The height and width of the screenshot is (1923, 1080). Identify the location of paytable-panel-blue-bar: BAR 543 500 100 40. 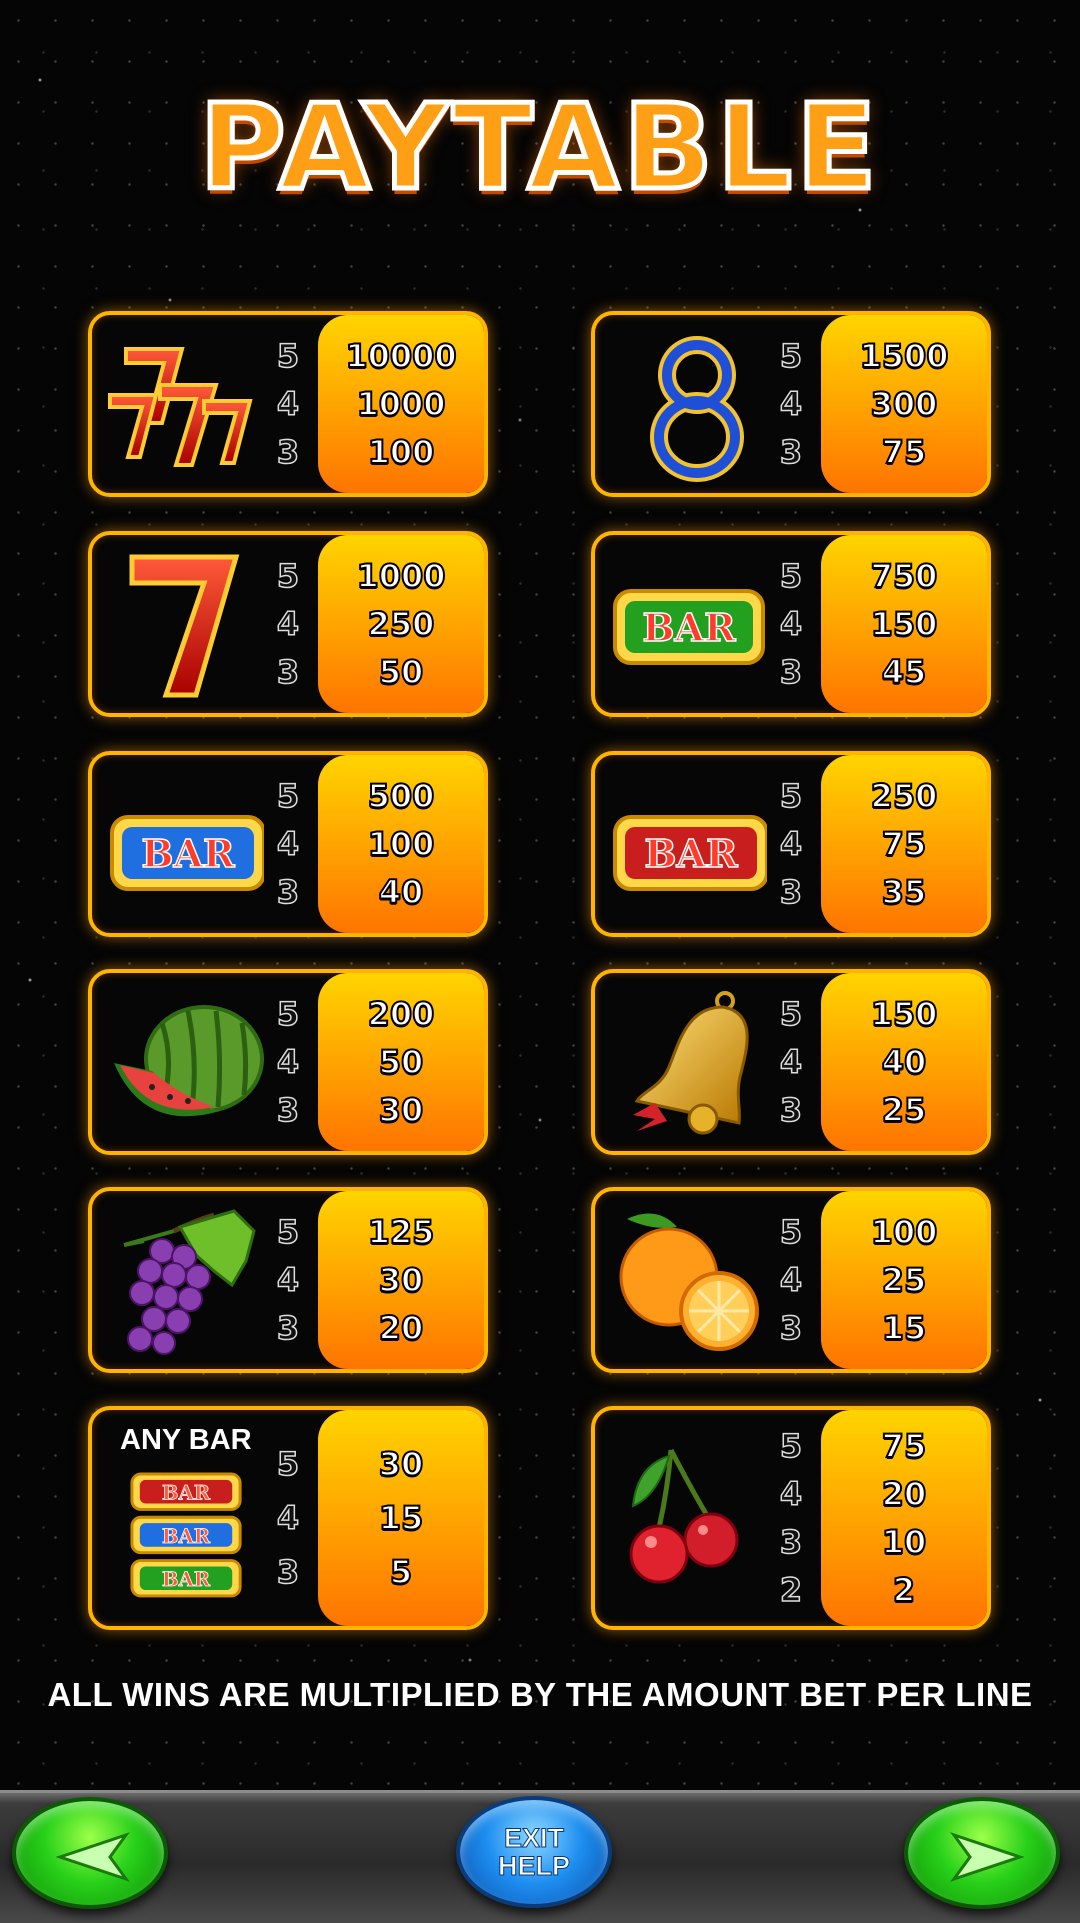
(288, 844).